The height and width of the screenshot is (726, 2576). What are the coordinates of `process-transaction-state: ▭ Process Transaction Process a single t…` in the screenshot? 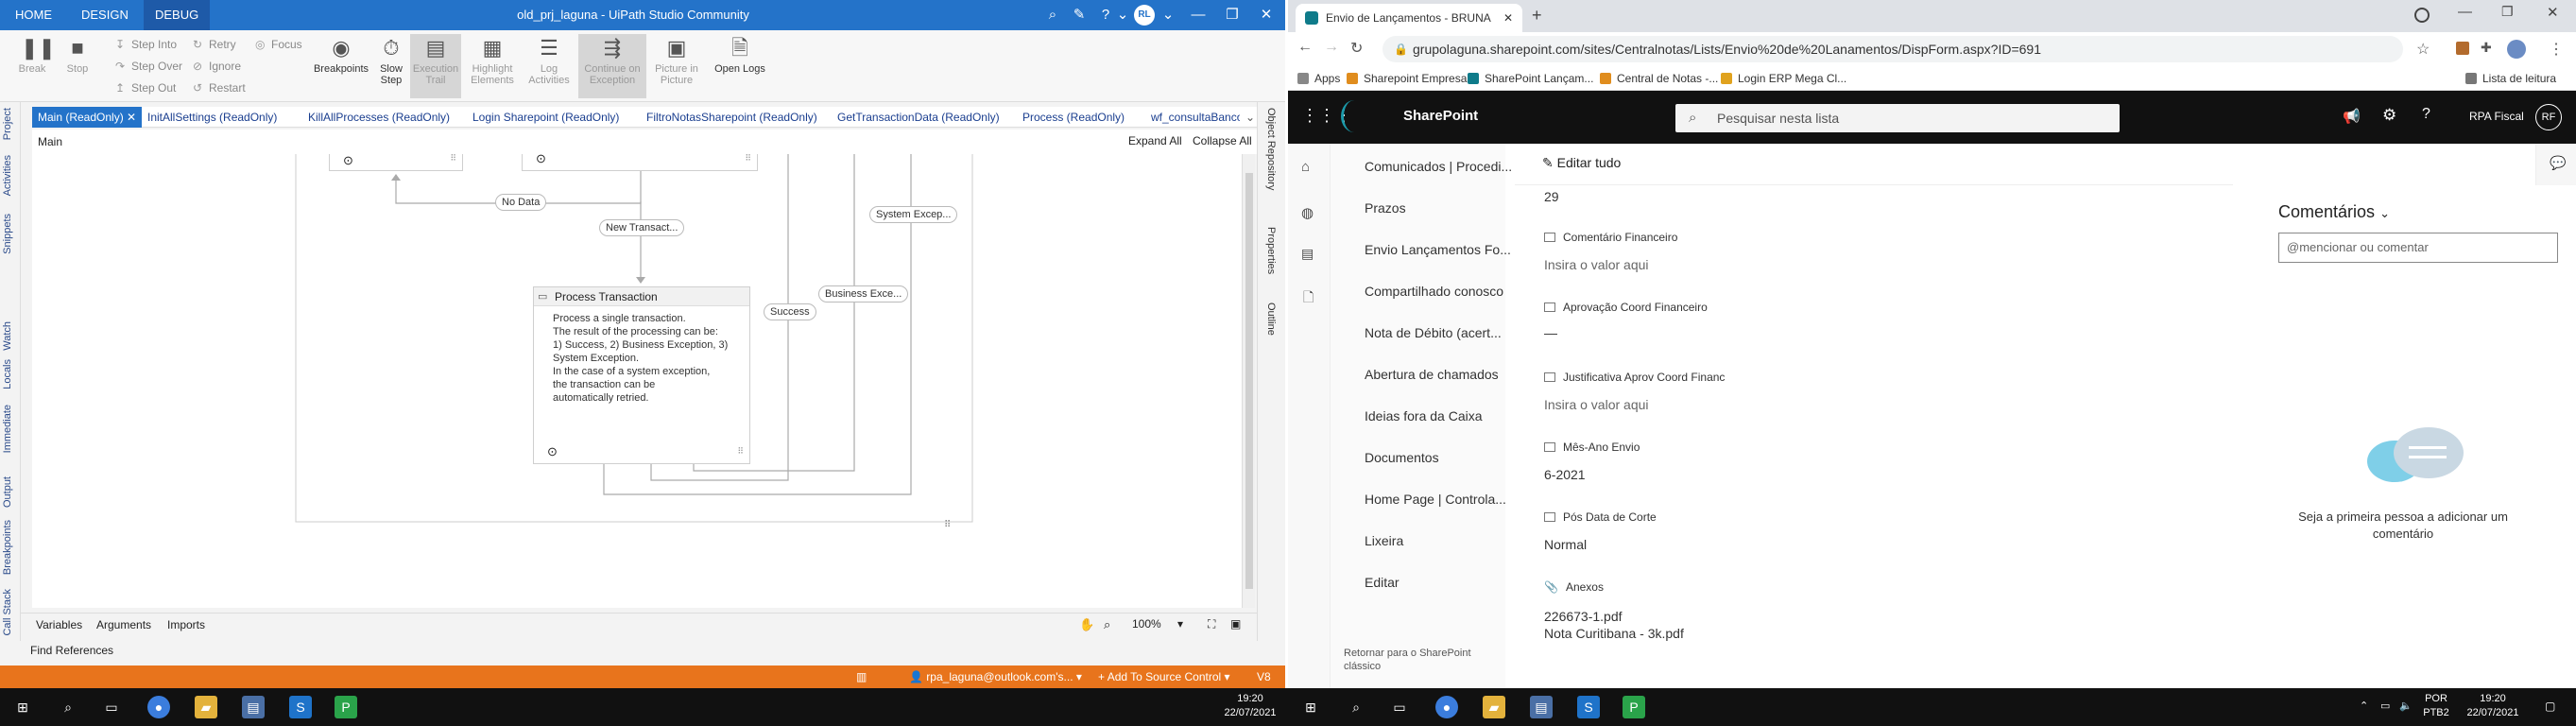 It's located at (641, 375).